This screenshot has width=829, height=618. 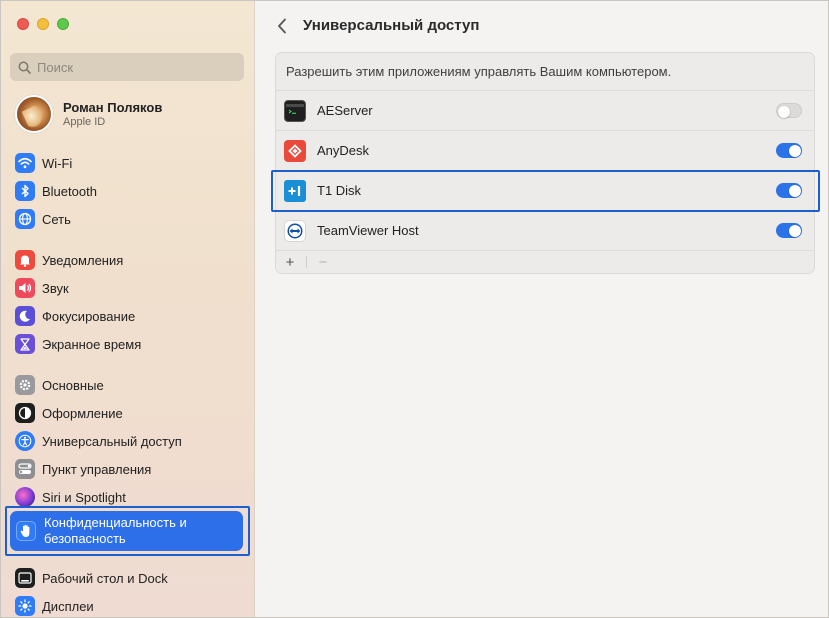 I want to click on moon-icon, so click(x=25, y=316).